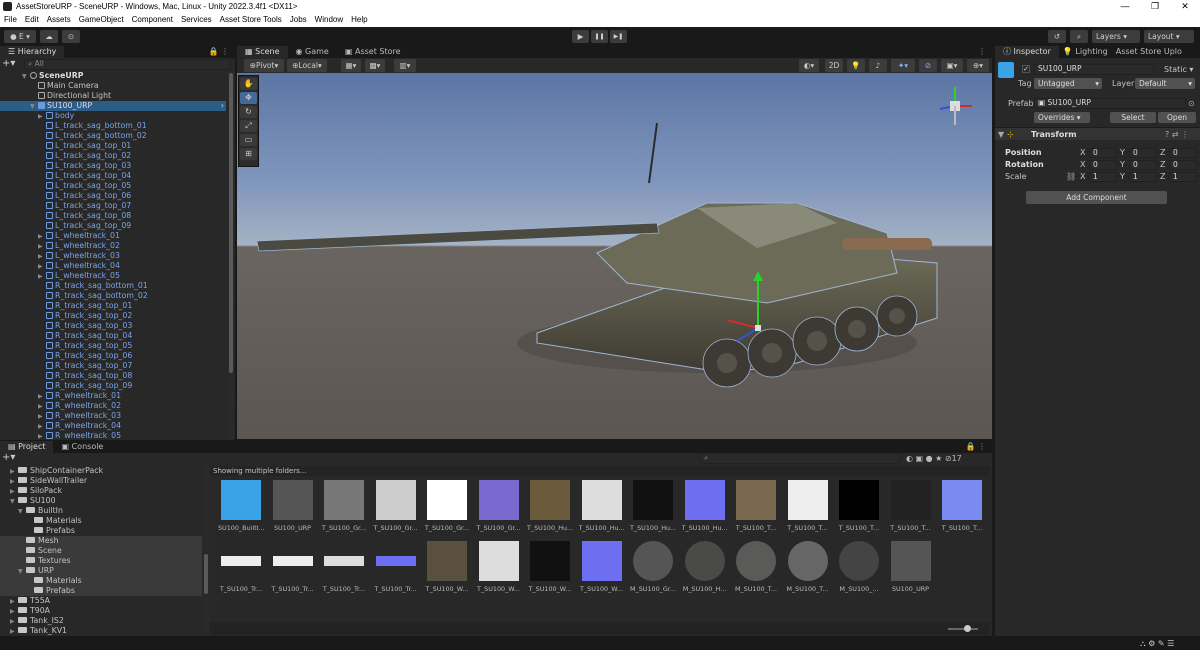  Describe the element at coordinates (1185, 6) in the screenshot. I see `close-button: ✕` at that location.